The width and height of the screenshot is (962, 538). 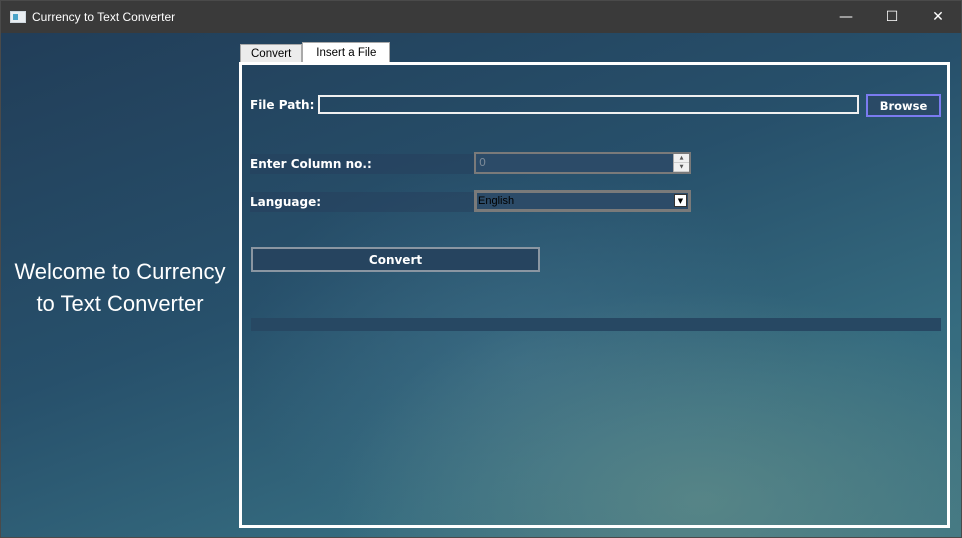 What do you see at coordinates (362, 202) in the screenshot?
I see `language-label: Language:` at bounding box center [362, 202].